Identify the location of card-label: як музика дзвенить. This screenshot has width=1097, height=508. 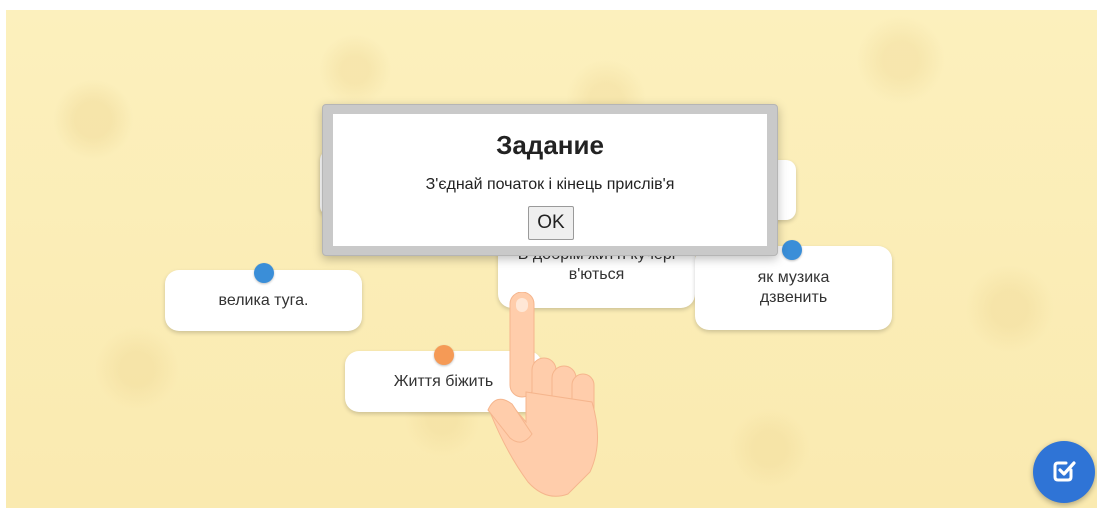
(793, 287).